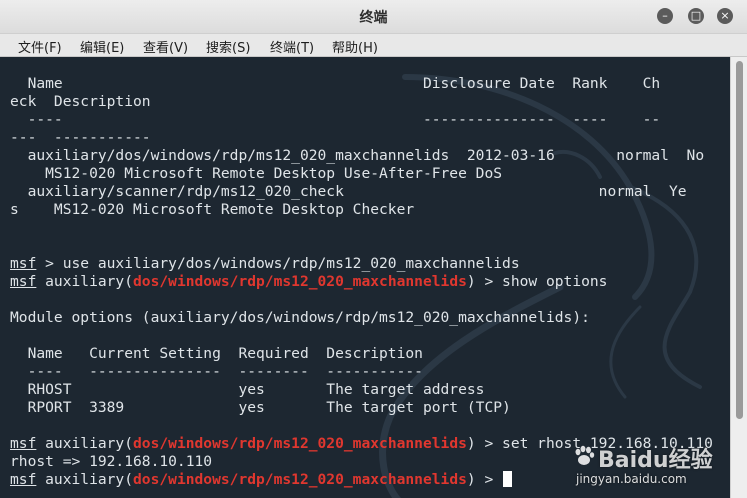 The image size is (747, 498). Describe the element at coordinates (585, 455) in the screenshot. I see `paw-icon` at that location.